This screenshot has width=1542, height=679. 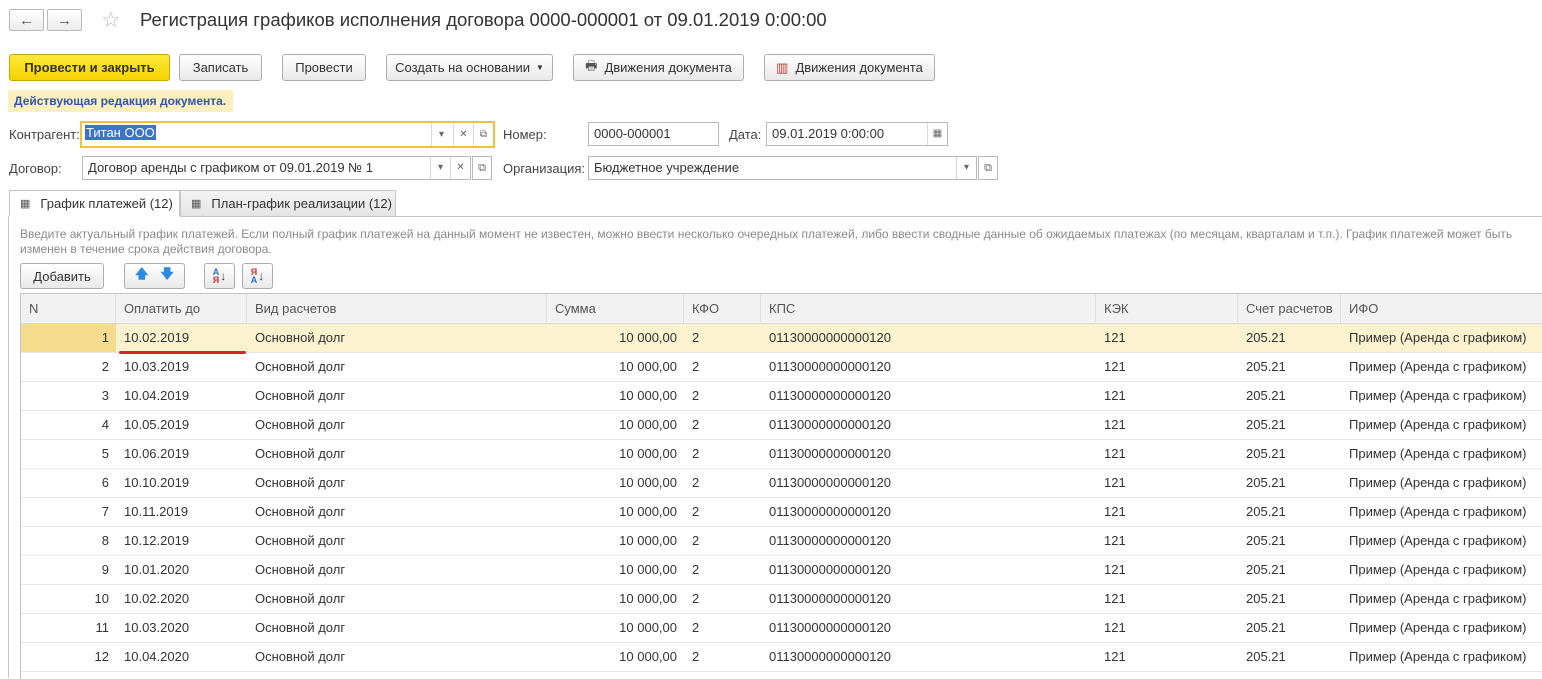 I want to click on counterparty-field: Титан ООО ▾ ✕ ⧉, so click(x=287, y=134).